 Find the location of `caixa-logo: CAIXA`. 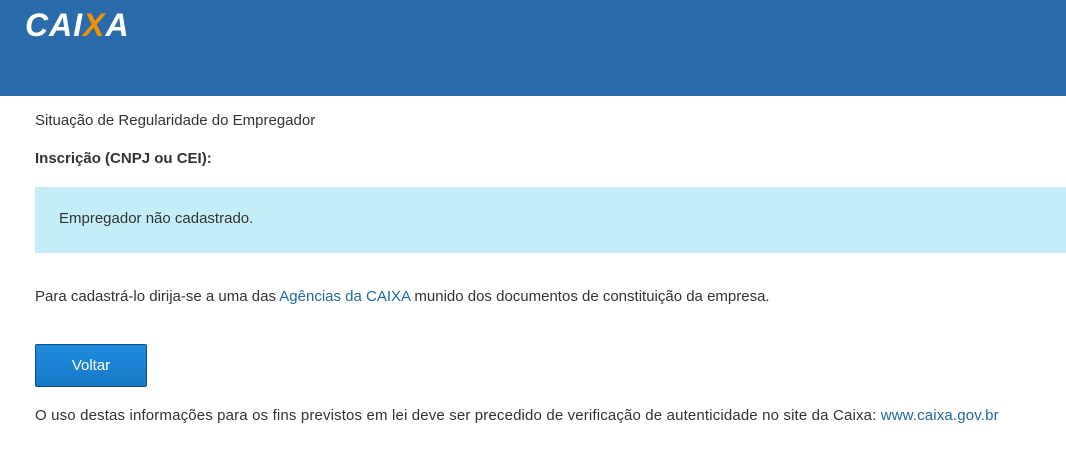

caixa-logo: CAIXA is located at coordinates (77, 25).